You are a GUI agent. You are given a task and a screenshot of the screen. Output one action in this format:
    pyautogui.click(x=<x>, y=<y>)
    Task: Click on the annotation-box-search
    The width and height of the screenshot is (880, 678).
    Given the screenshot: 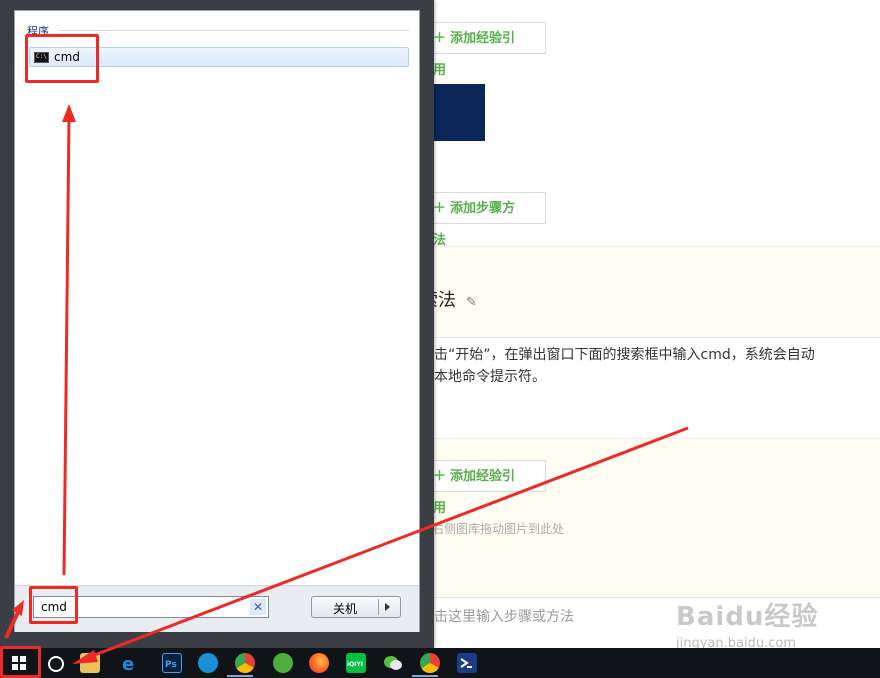 What is the action you would take?
    pyautogui.click(x=53, y=605)
    